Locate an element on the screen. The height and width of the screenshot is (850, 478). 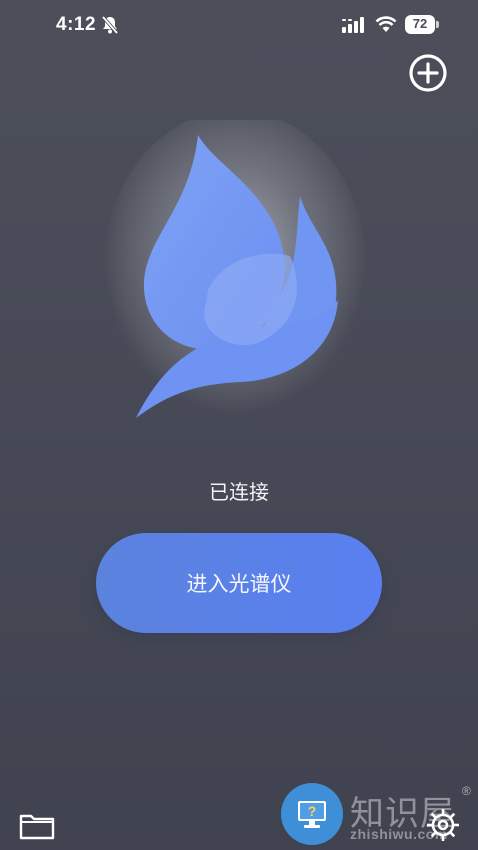
enter-spectrometer-button: 进入光谱仪 is located at coordinates (239, 583).